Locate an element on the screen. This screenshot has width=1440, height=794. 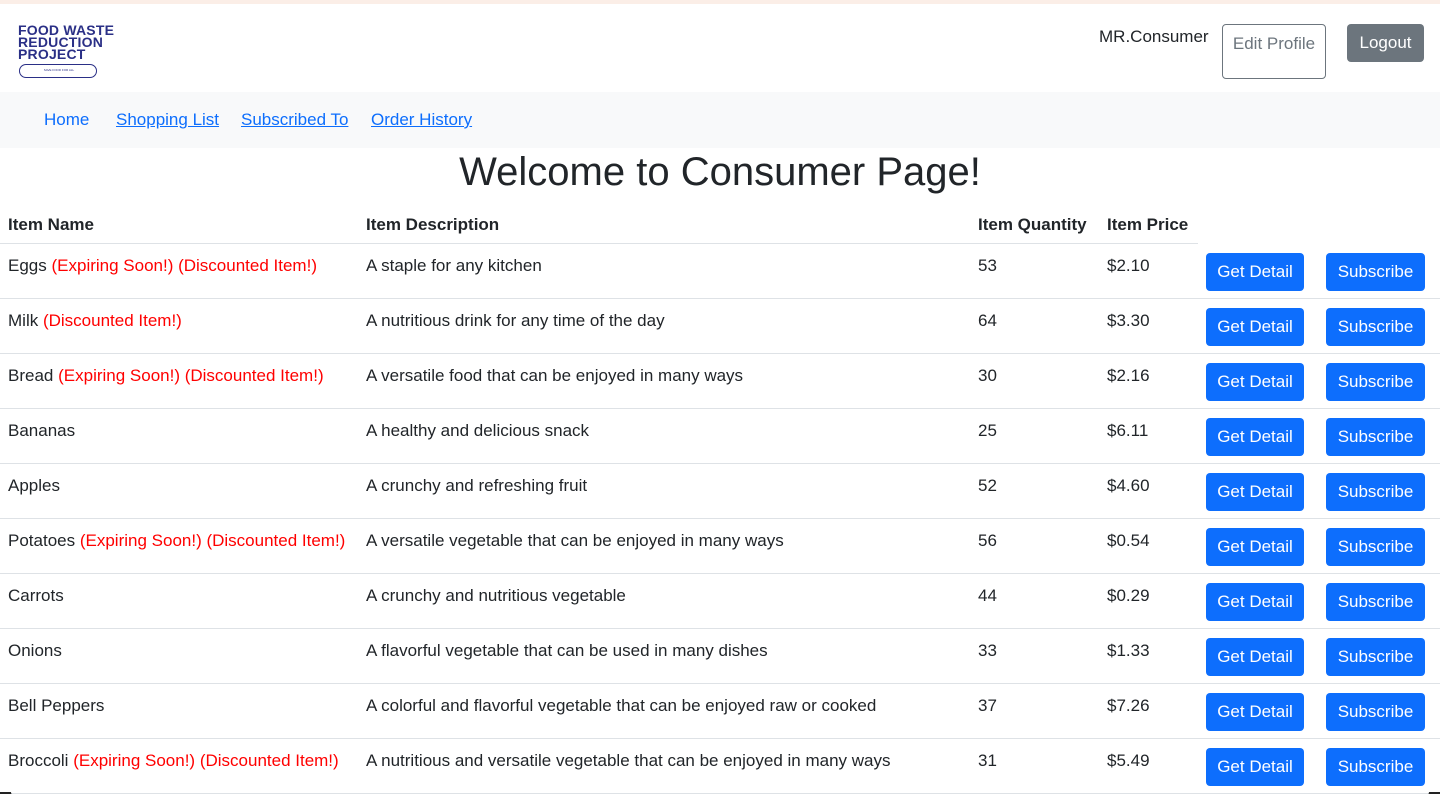
item-name: Onions is located at coordinates (35, 650).